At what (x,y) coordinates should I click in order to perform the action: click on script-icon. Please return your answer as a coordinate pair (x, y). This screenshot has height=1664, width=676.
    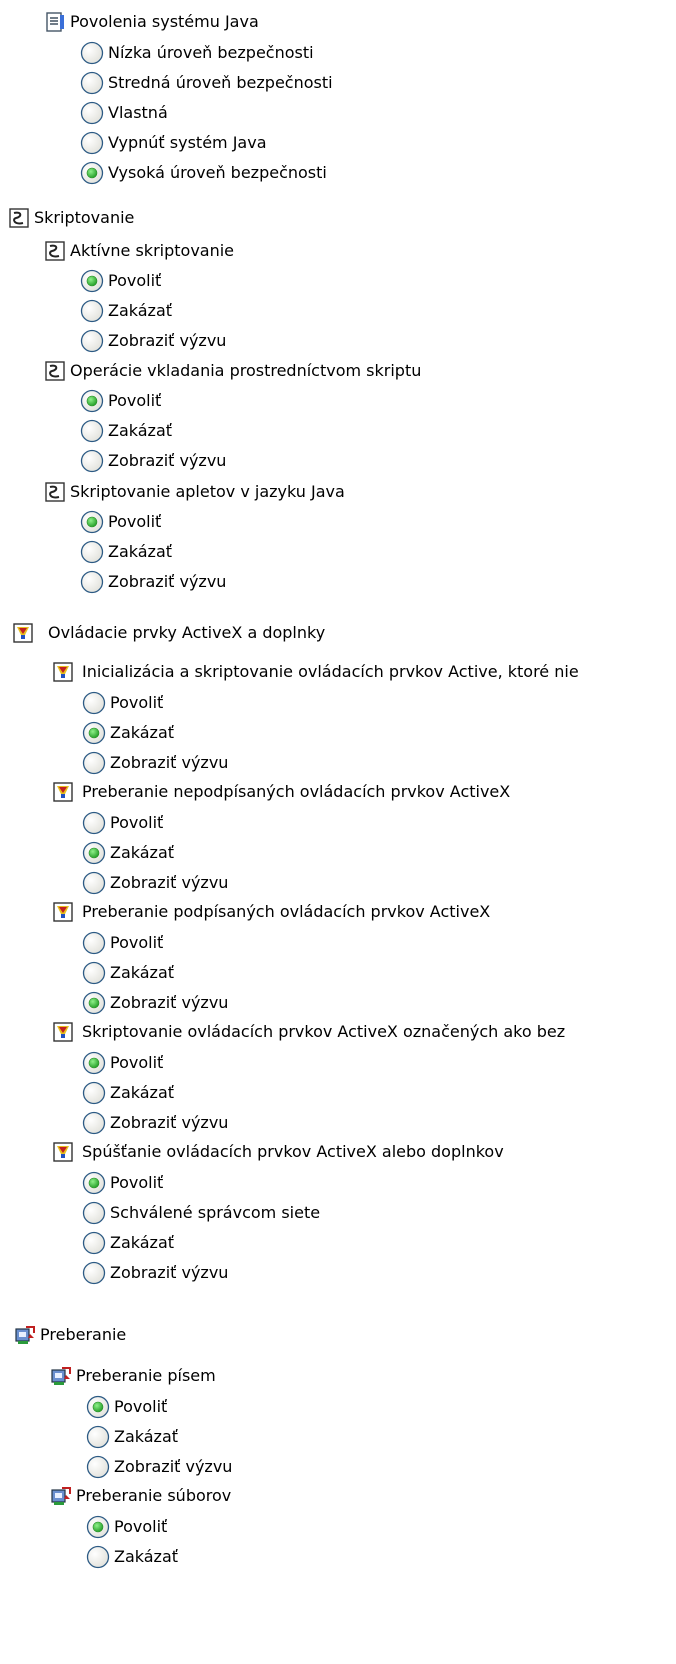
    Looking at the image, I should click on (19, 218).